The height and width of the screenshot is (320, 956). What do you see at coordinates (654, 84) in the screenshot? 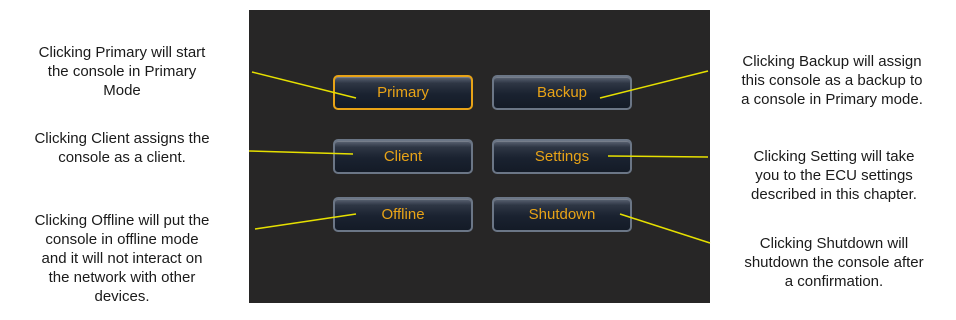
I see `backup-leader-line` at bounding box center [654, 84].